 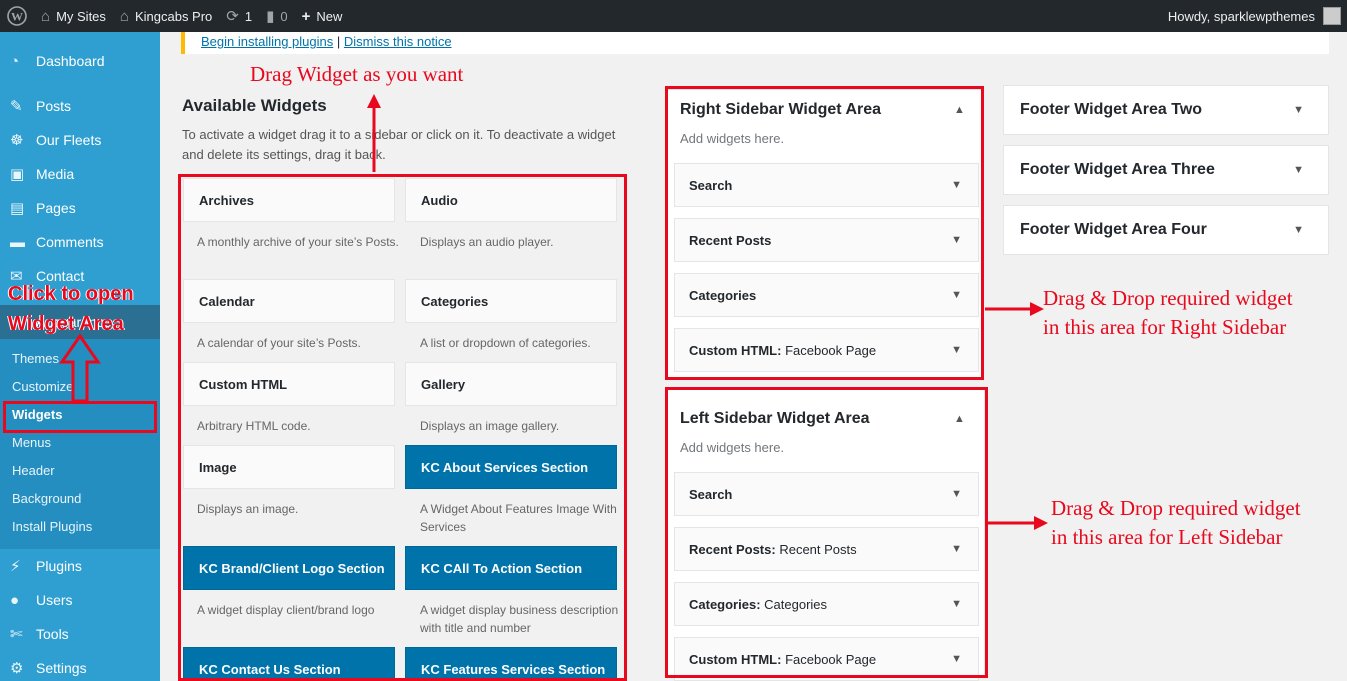 What do you see at coordinates (398, 41) in the screenshot?
I see `dismiss-notice-link: Dismiss this notice` at bounding box center [398, 41].